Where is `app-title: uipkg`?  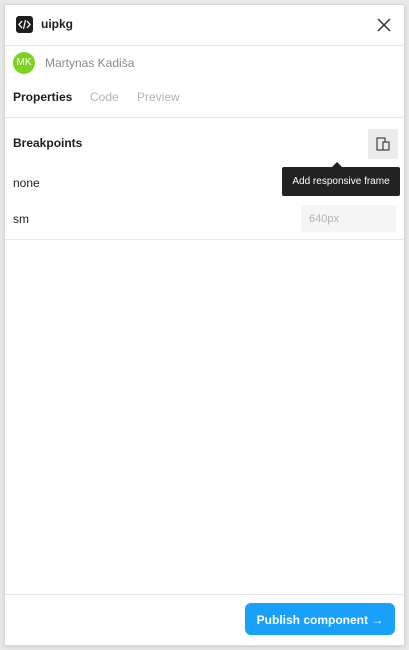
app-title: uipkg is located at coordinates (57, 24).